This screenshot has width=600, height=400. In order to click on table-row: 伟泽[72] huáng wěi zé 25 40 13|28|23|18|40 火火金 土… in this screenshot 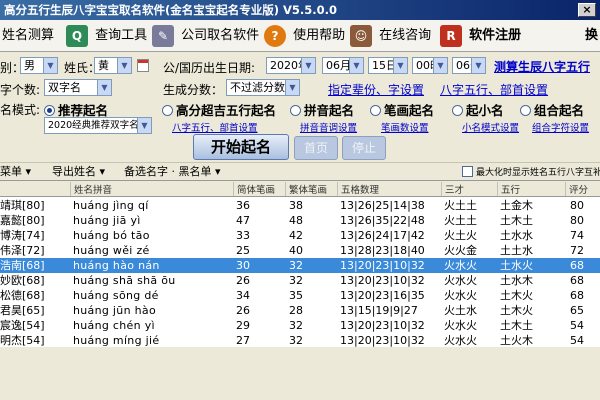, I will do `click(300, 250)`.